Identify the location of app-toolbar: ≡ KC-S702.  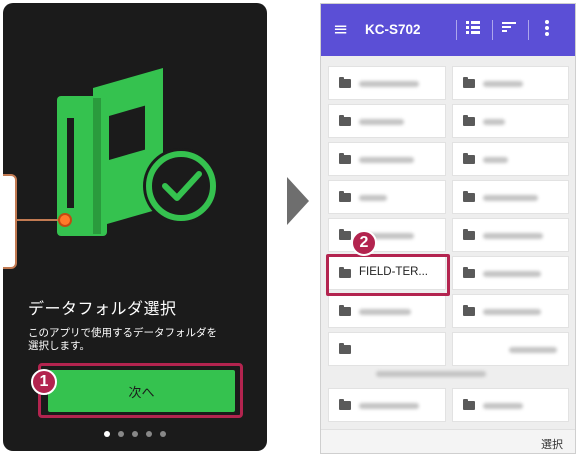
(448, 30).